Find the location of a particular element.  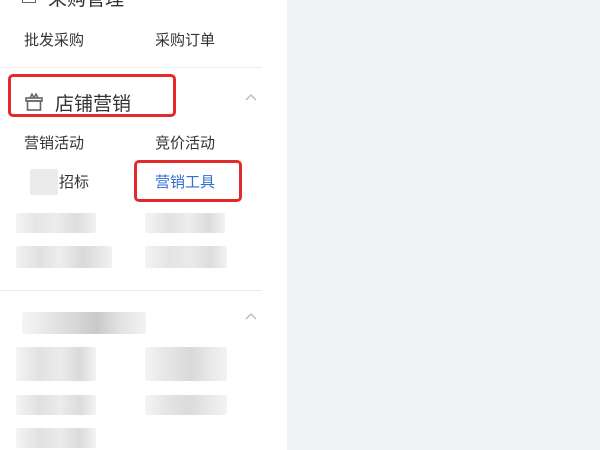

sidebar-item-bidding-activities: 竞价活动 is located at coordinates (185, 143).